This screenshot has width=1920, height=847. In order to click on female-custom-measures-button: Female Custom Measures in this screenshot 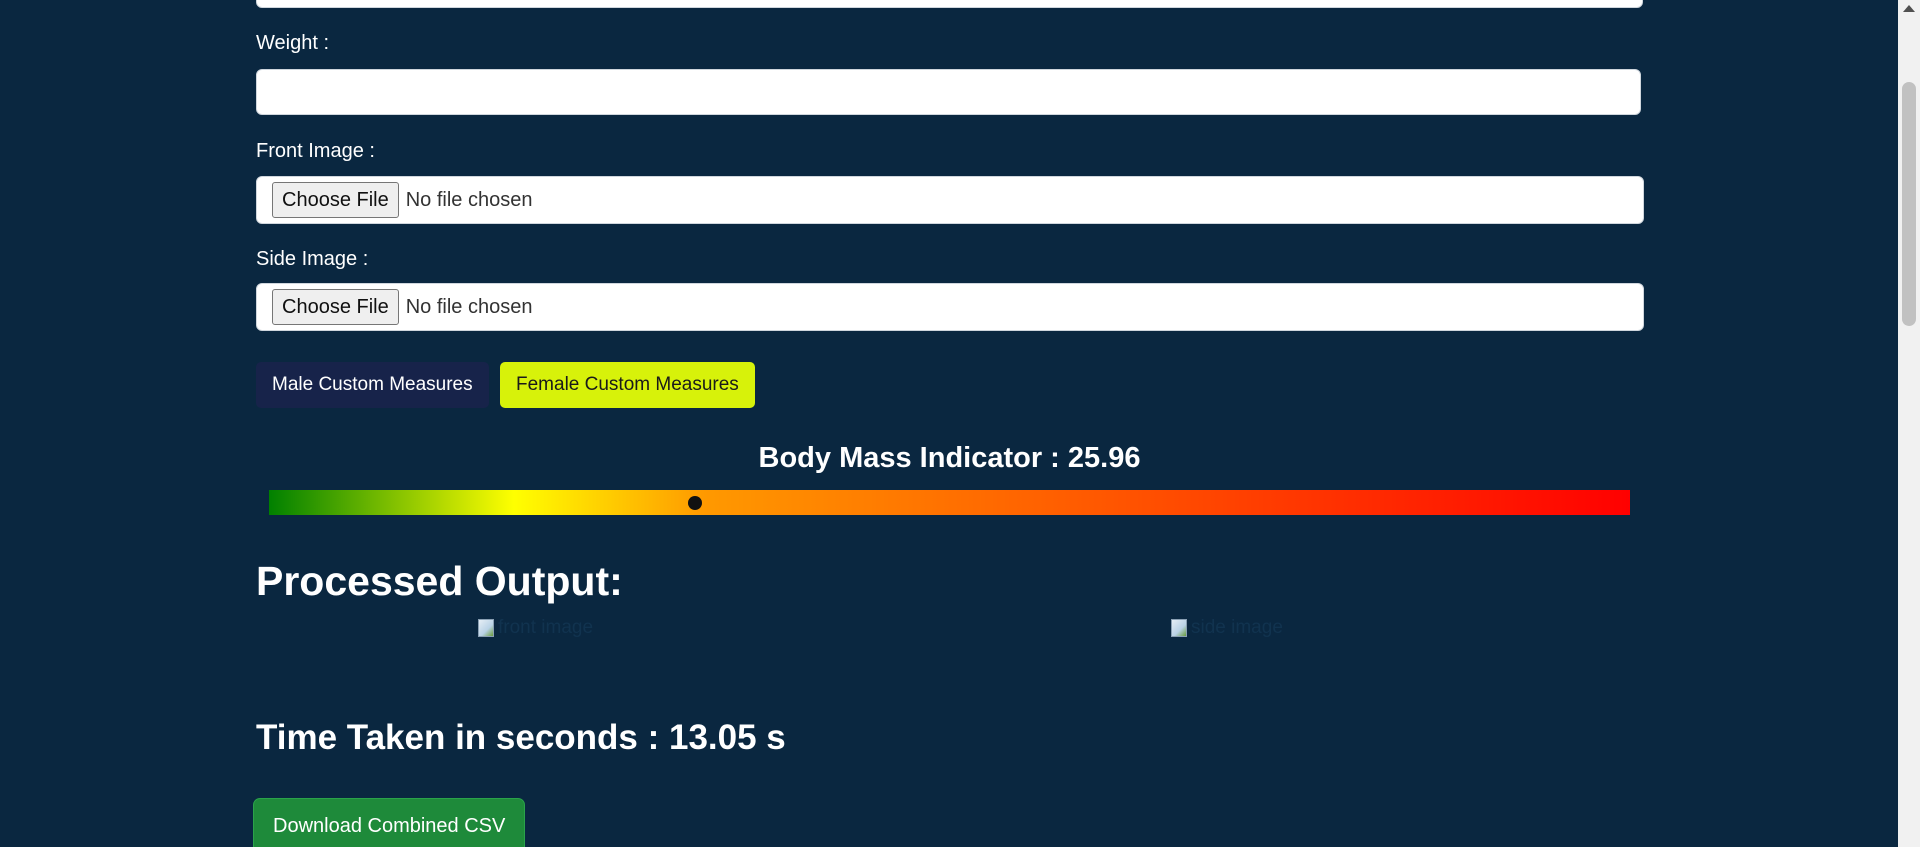, I will do `click(627, 385)`.